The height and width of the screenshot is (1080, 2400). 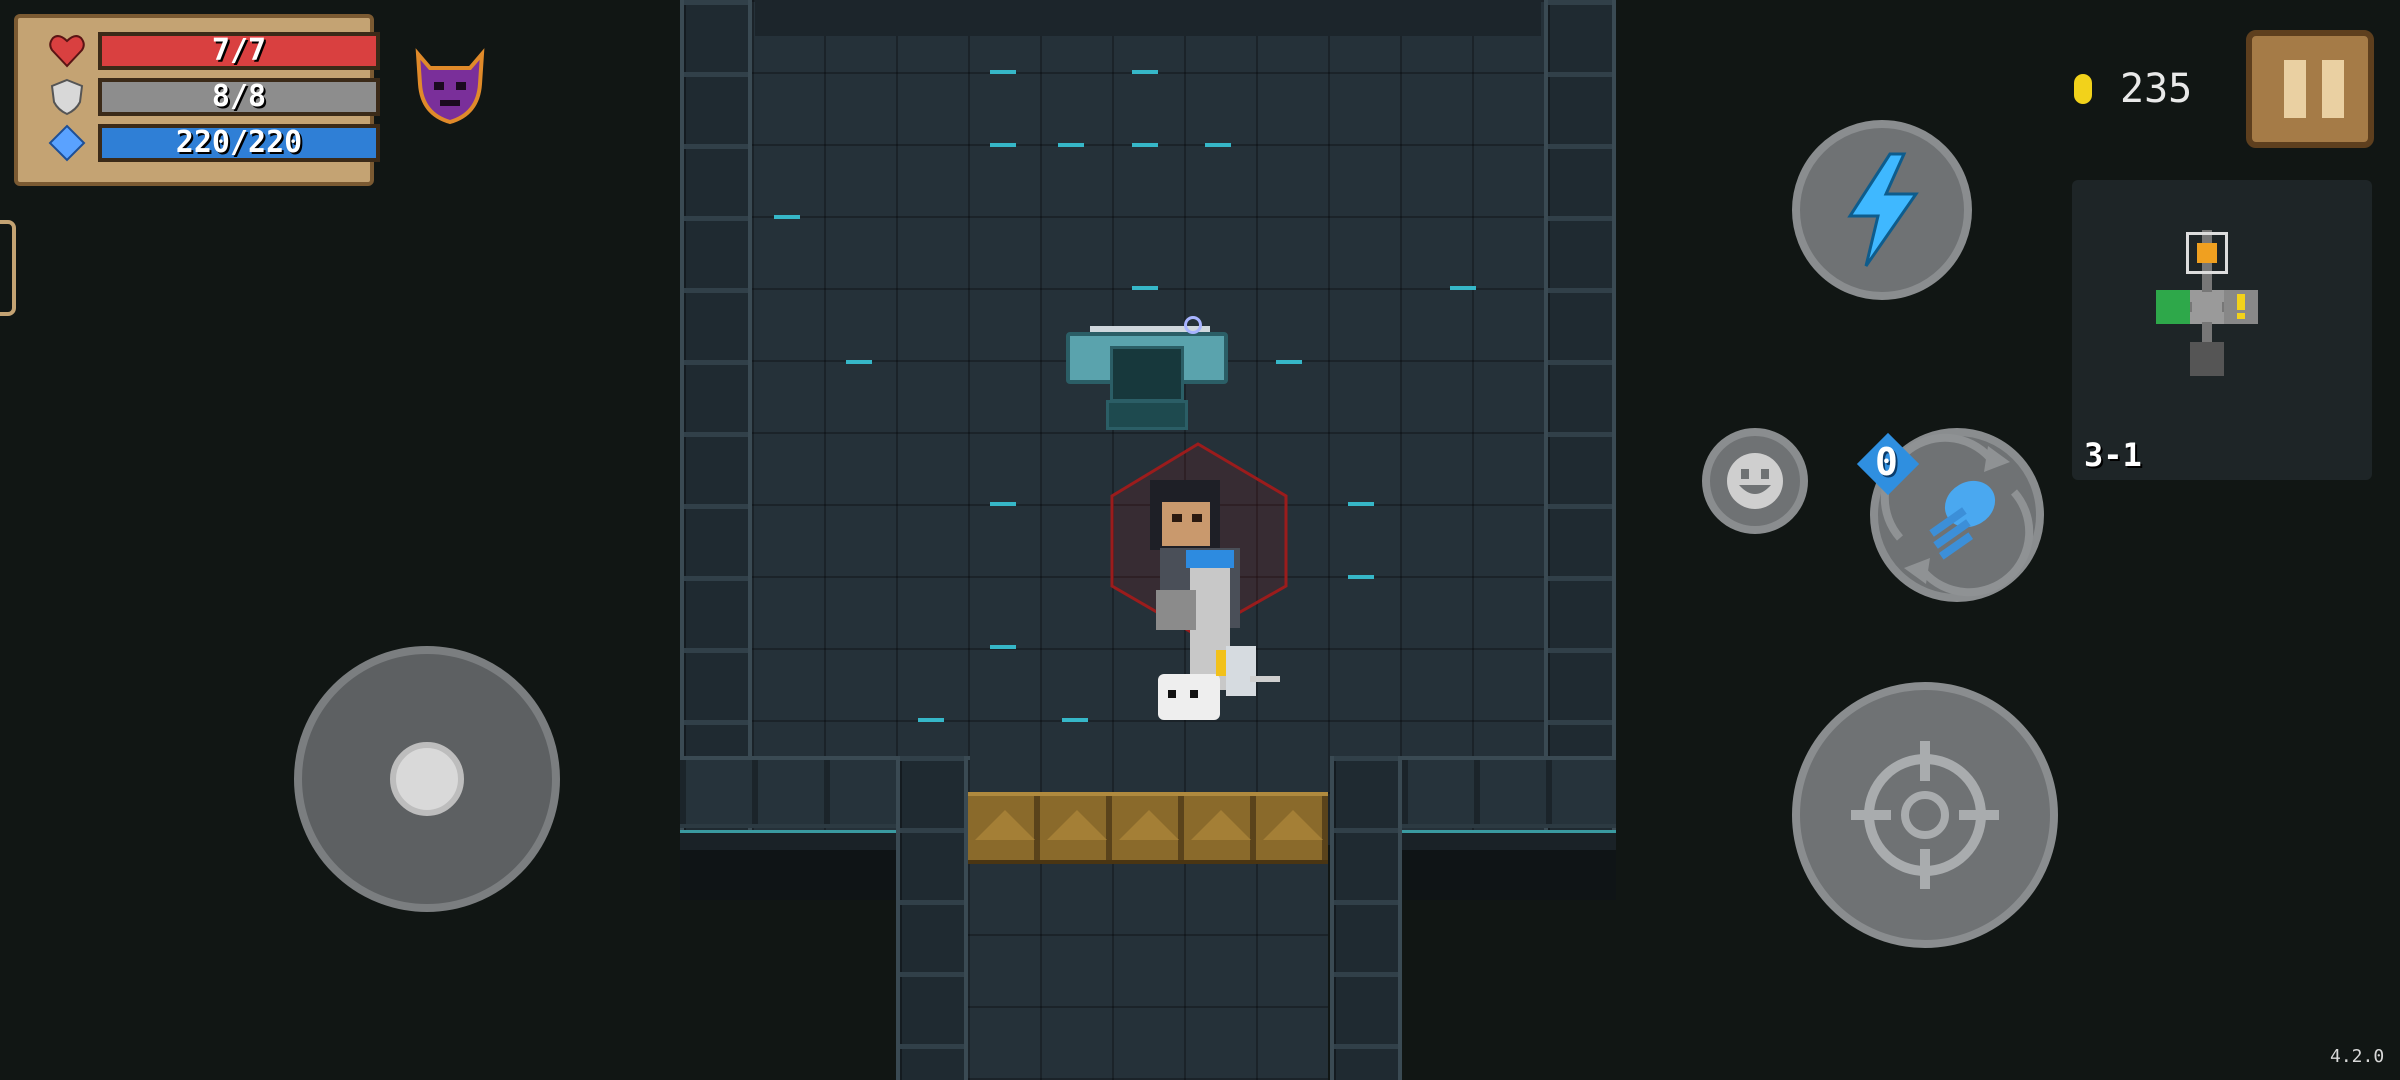 What do you see at coordinates (450, 86) in the screenshot?
I see `purple-demon-mask-icon` at bounding box center [450, 86].